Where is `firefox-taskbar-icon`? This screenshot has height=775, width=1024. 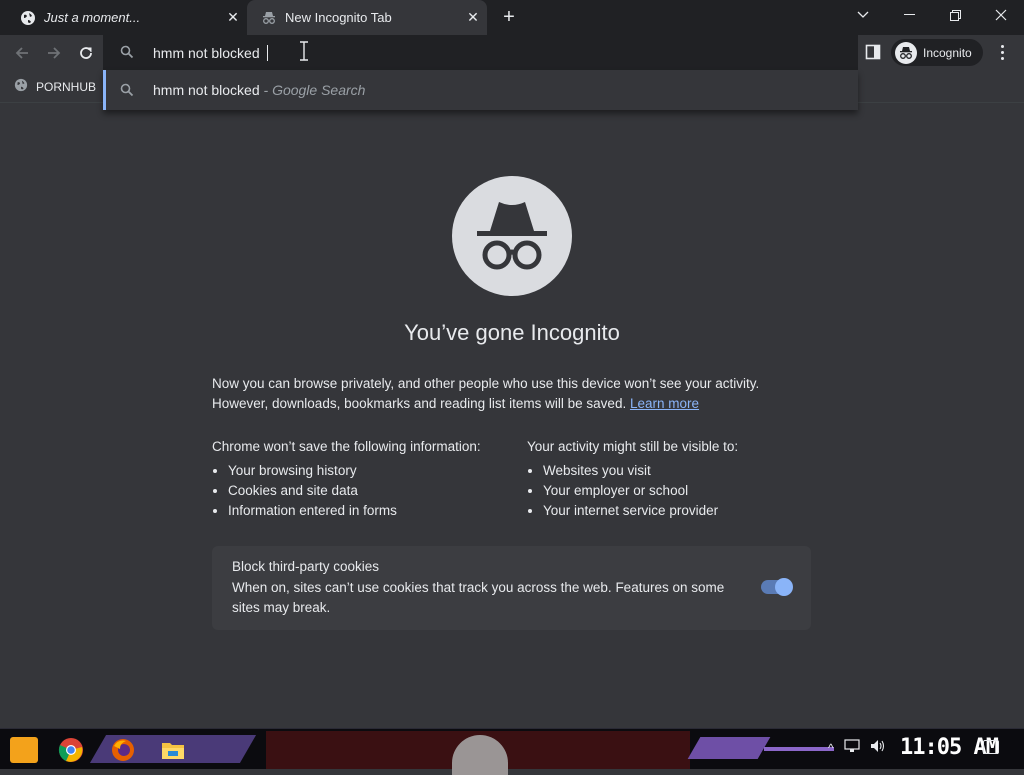 firefox-taskbar-icon is located at coordinates (123, 750).